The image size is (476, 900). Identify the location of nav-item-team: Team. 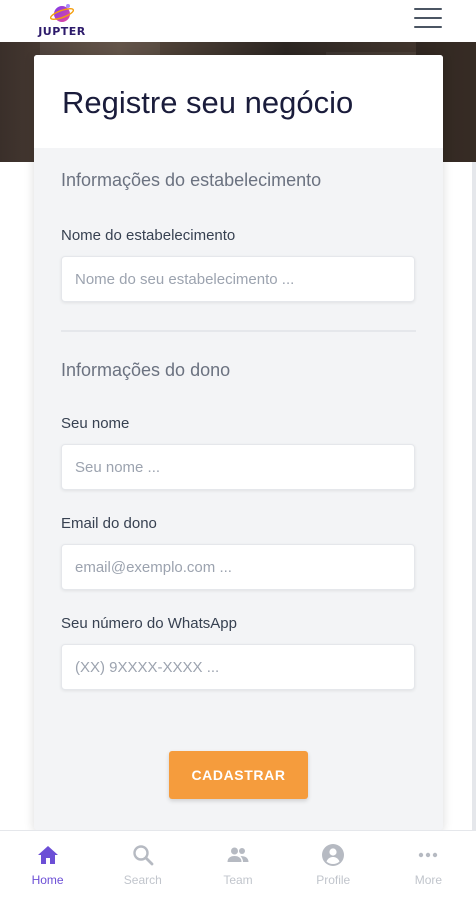
(237, 865).